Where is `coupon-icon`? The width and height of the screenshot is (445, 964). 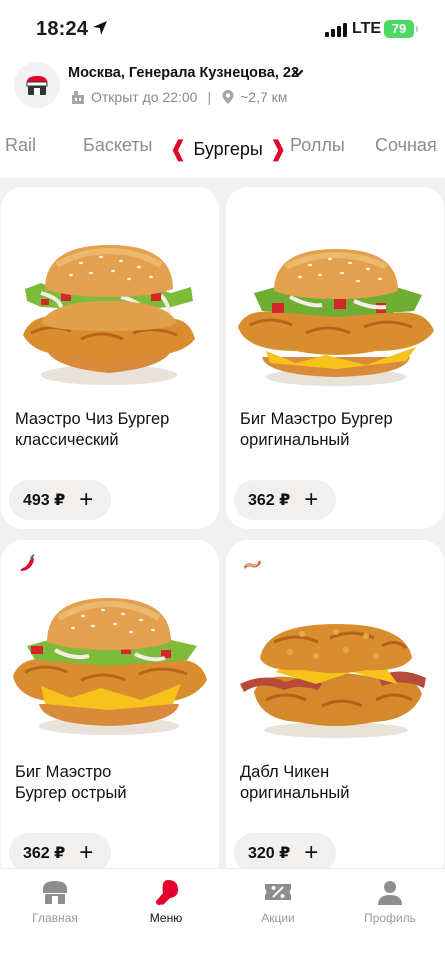 coupon-icon is located at coordinates (278, 892).